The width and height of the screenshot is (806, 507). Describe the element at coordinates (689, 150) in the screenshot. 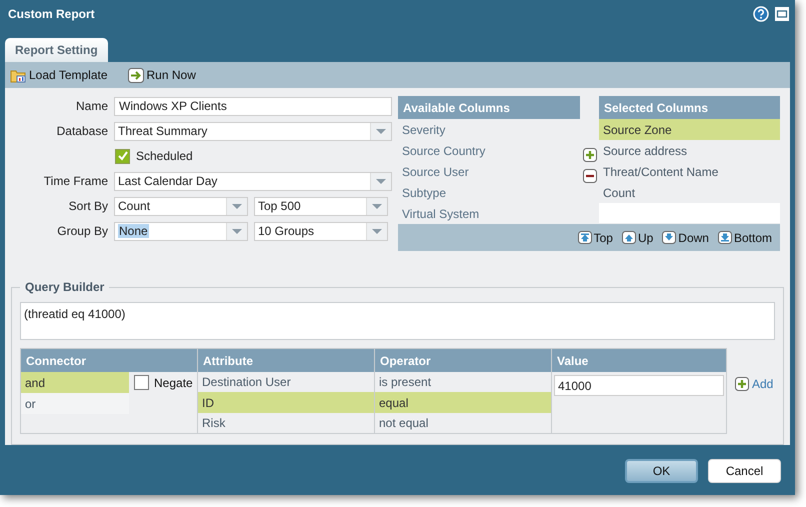

I see `list-item: Source address` at that location.